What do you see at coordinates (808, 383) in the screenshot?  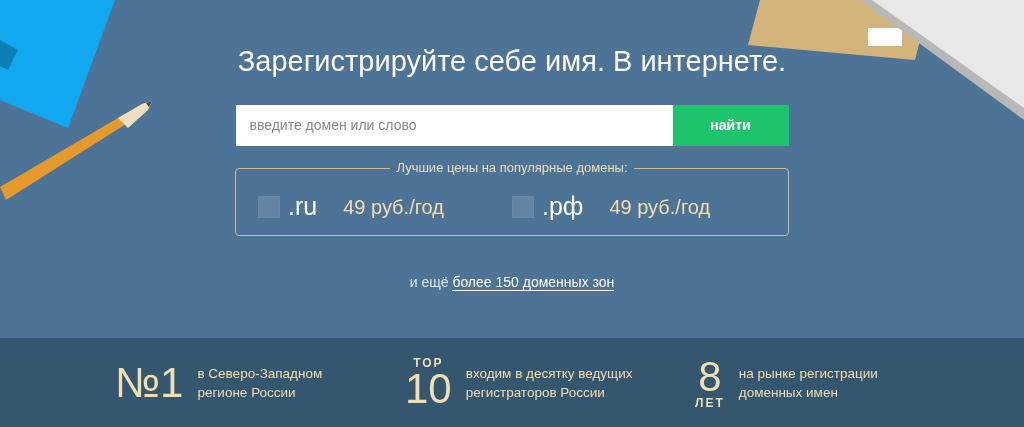 I see `stat-description: на рынке регистрации доменных имен` at bounding box center [808, 383].